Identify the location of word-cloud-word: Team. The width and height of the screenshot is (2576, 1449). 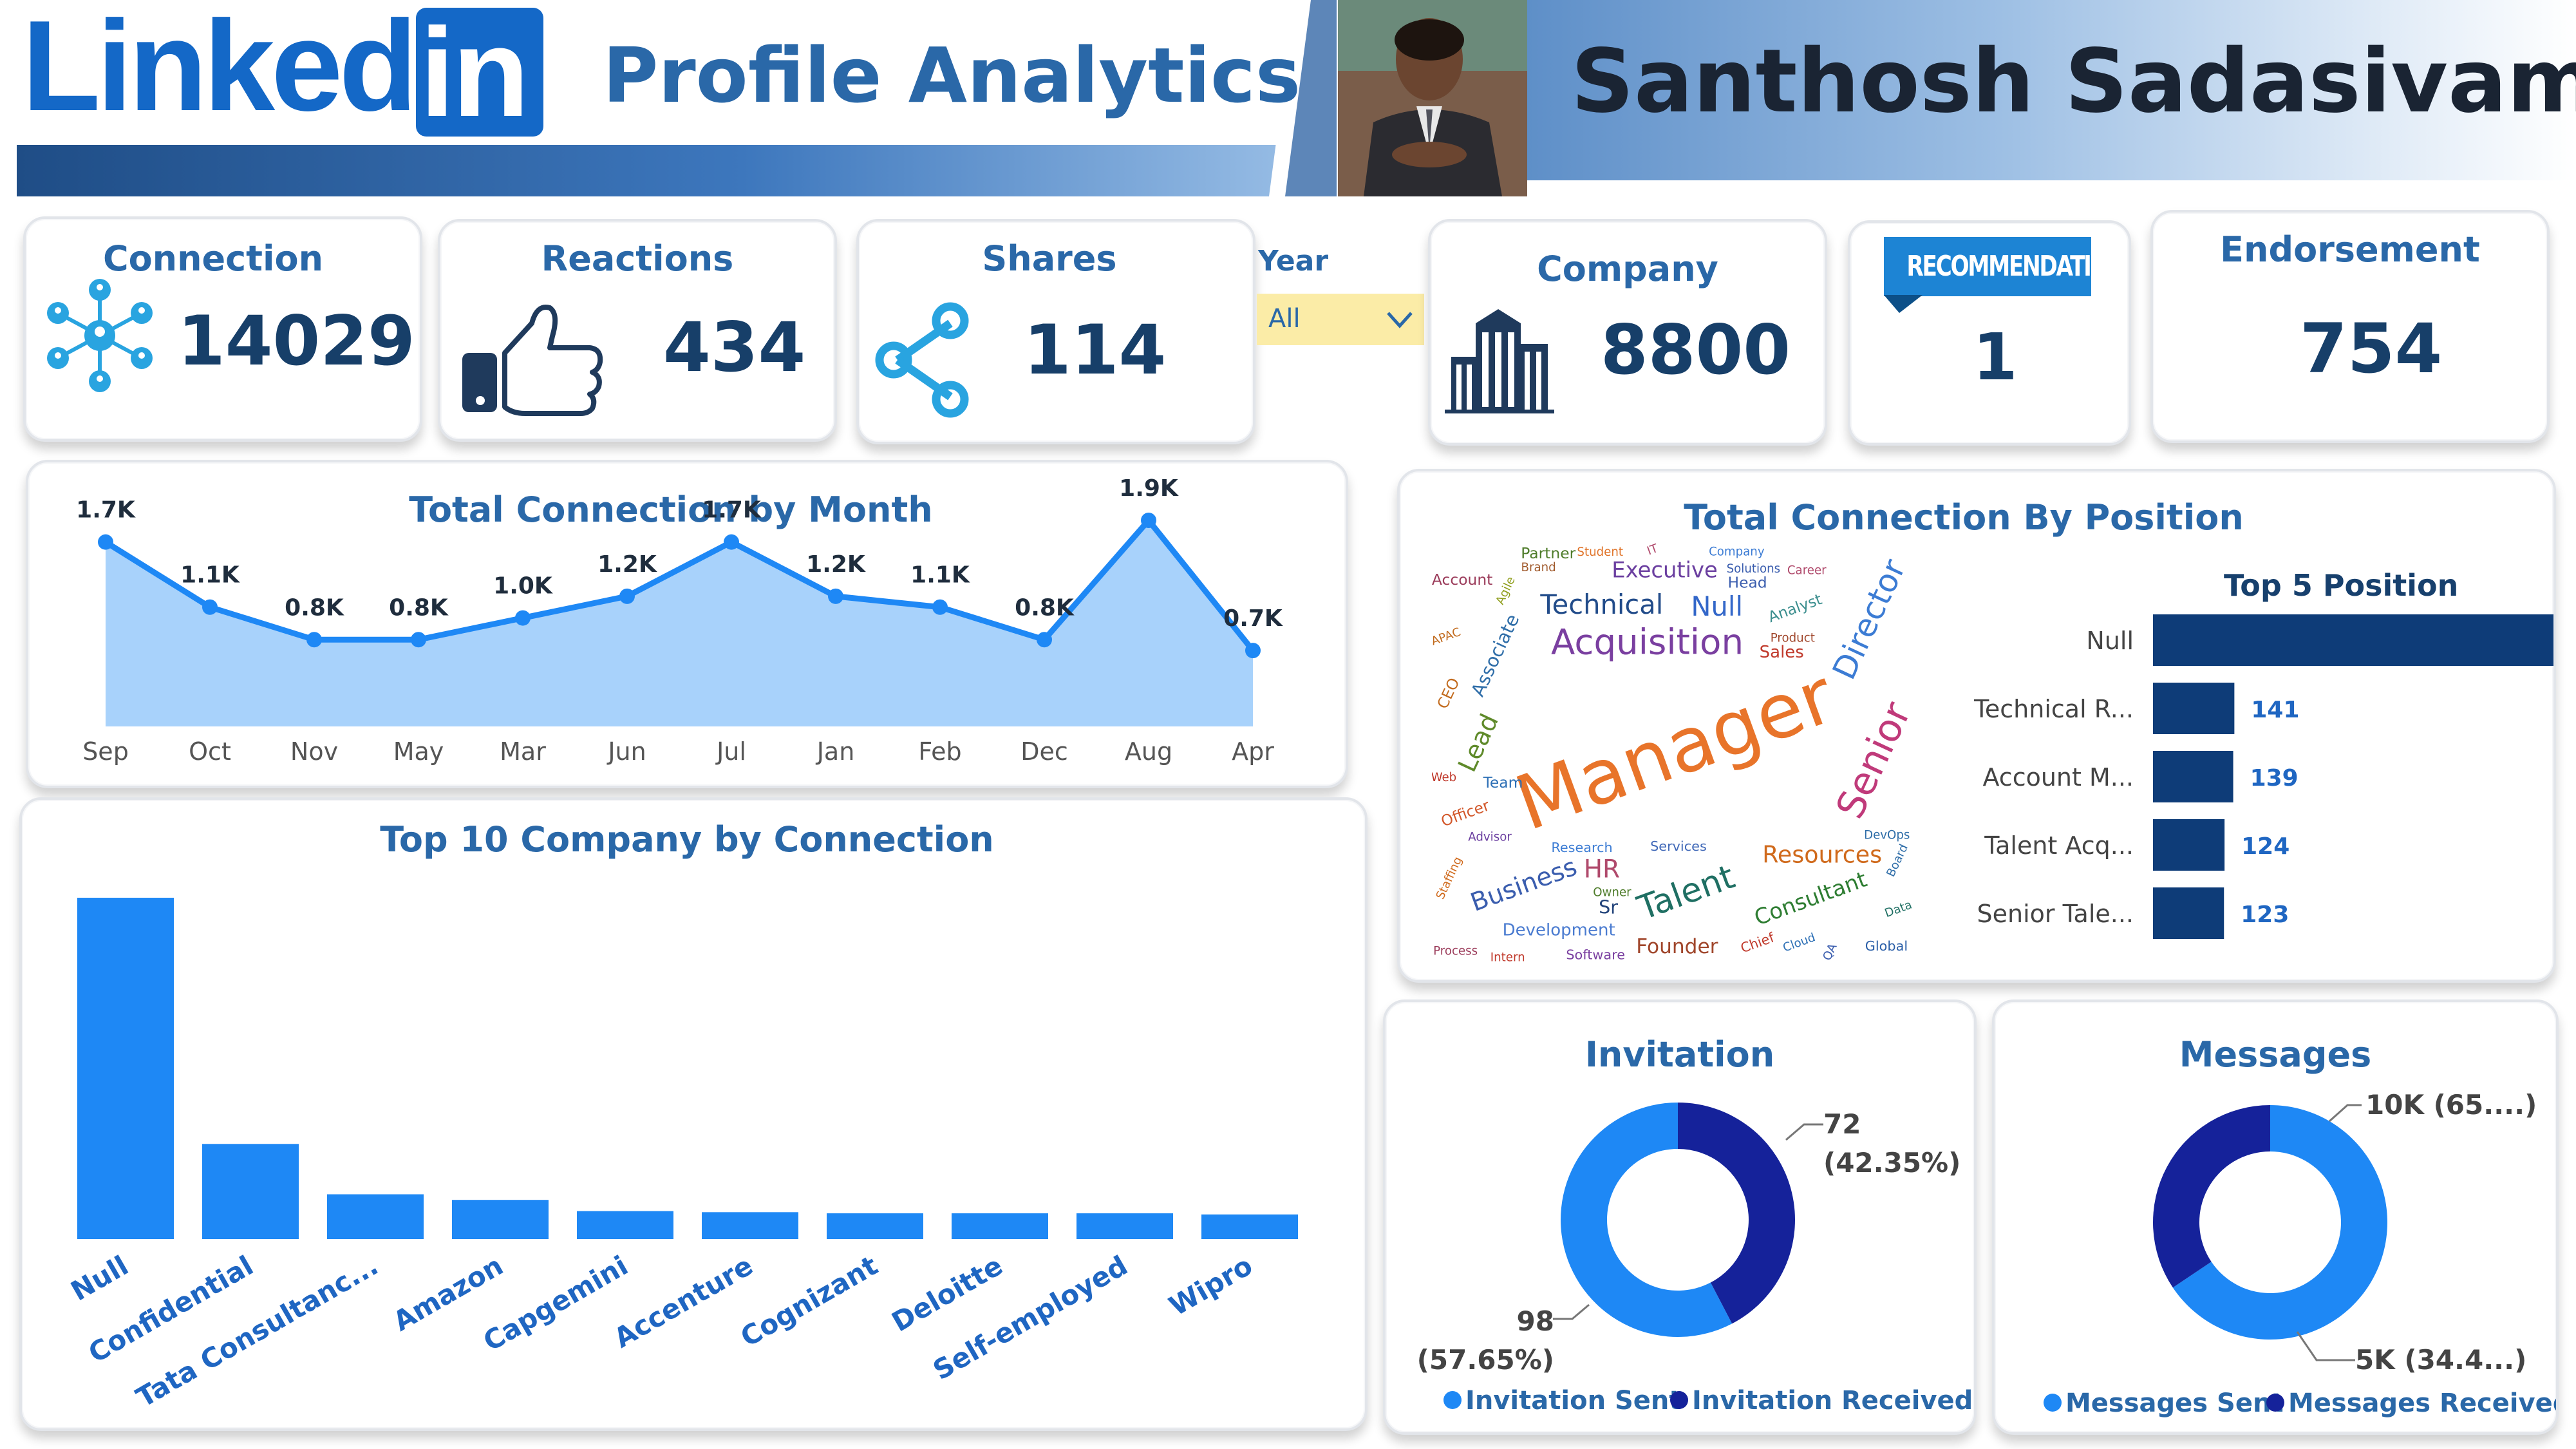
(1503, 782).